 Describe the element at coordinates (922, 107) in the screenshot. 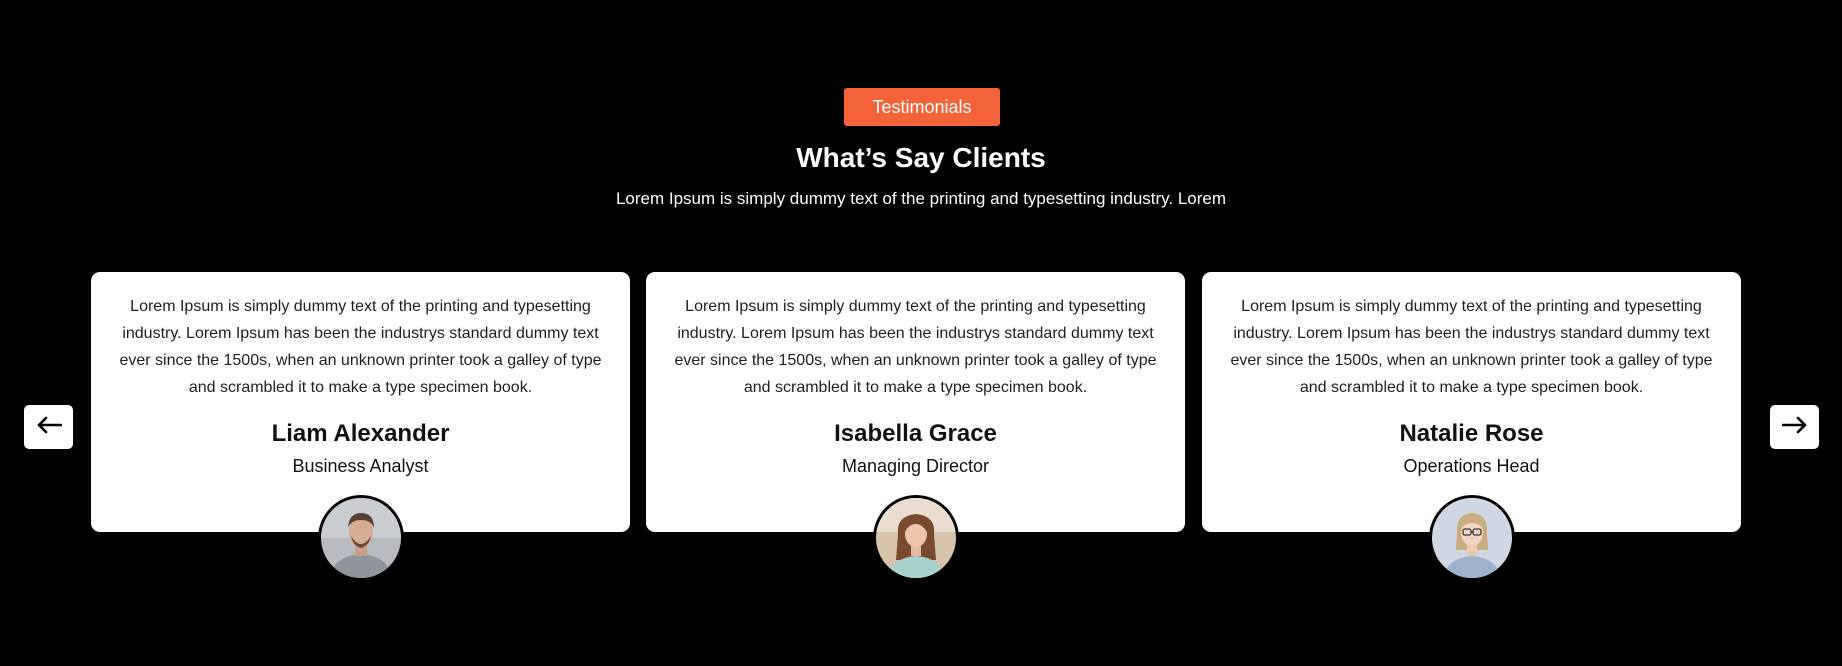

I see `testimonials-badge: Testimonials` at that location.